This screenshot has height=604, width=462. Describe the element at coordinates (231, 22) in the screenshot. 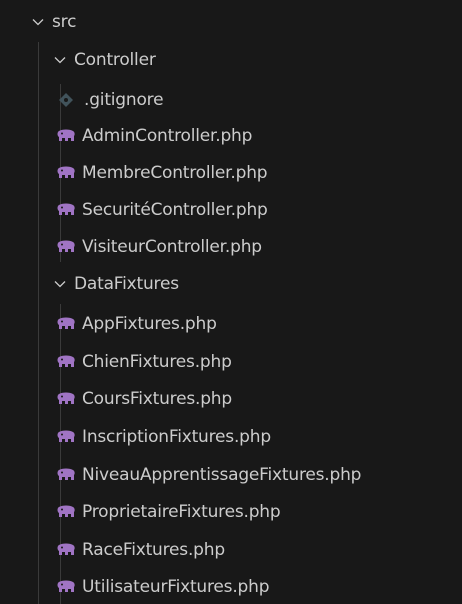

I see `tree-folder-src: src` at that location.